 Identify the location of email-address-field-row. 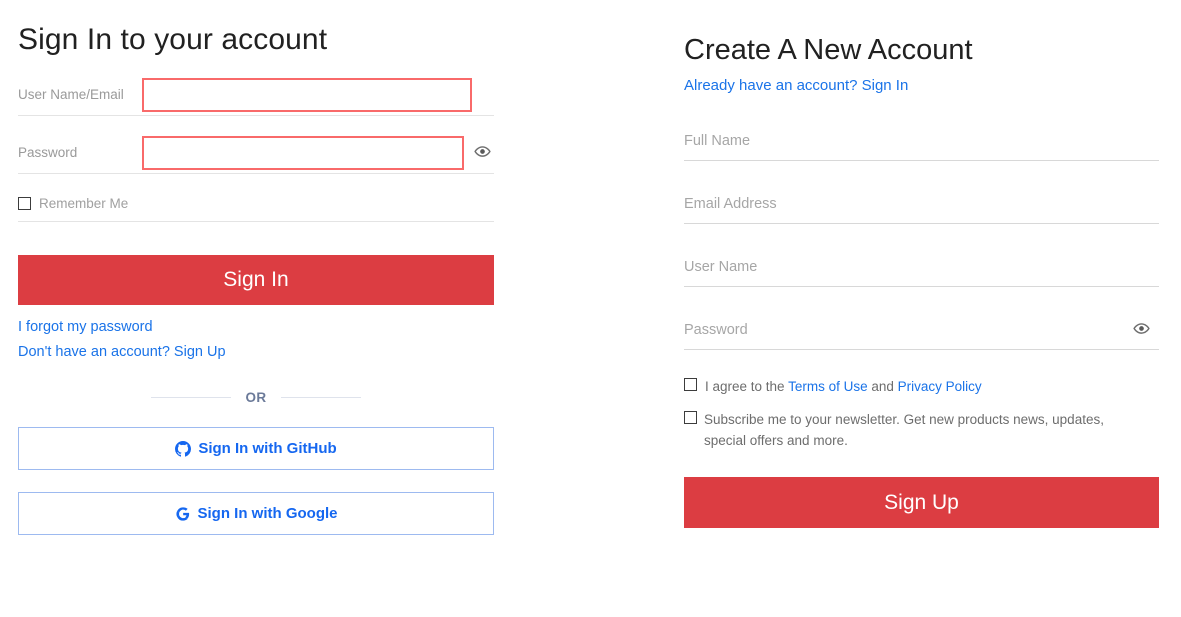
(921, 204).